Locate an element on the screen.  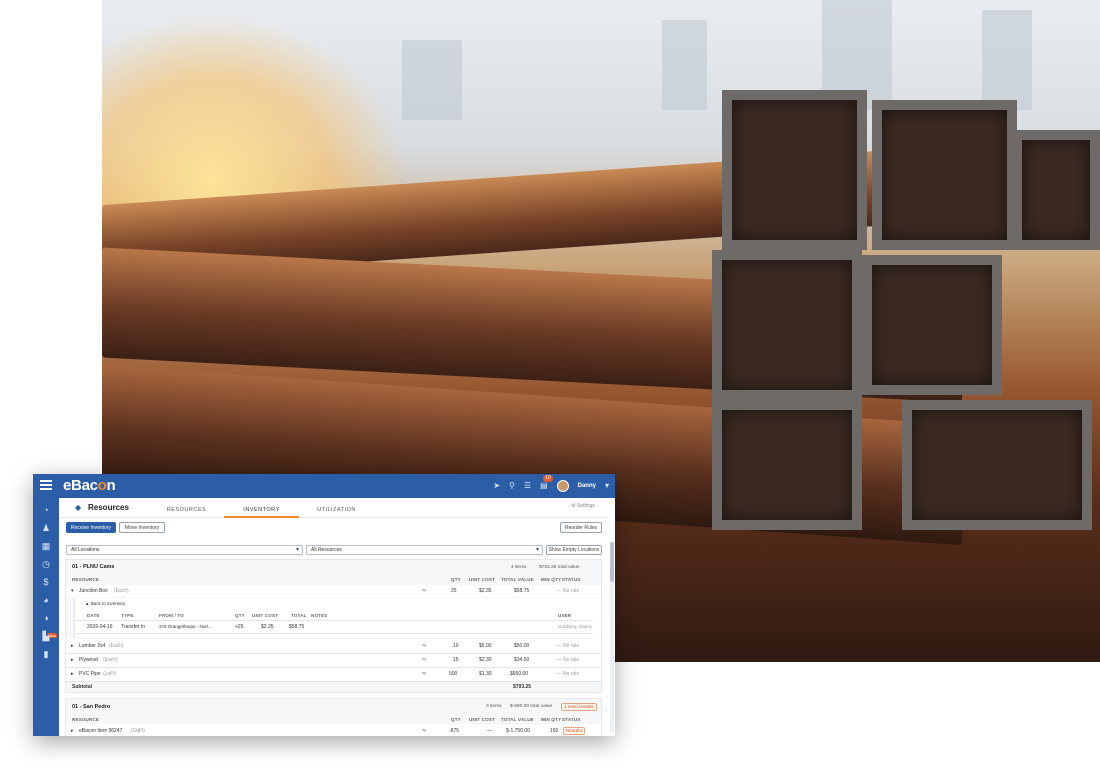
qty: -875 is located at coordinates (454, 731).